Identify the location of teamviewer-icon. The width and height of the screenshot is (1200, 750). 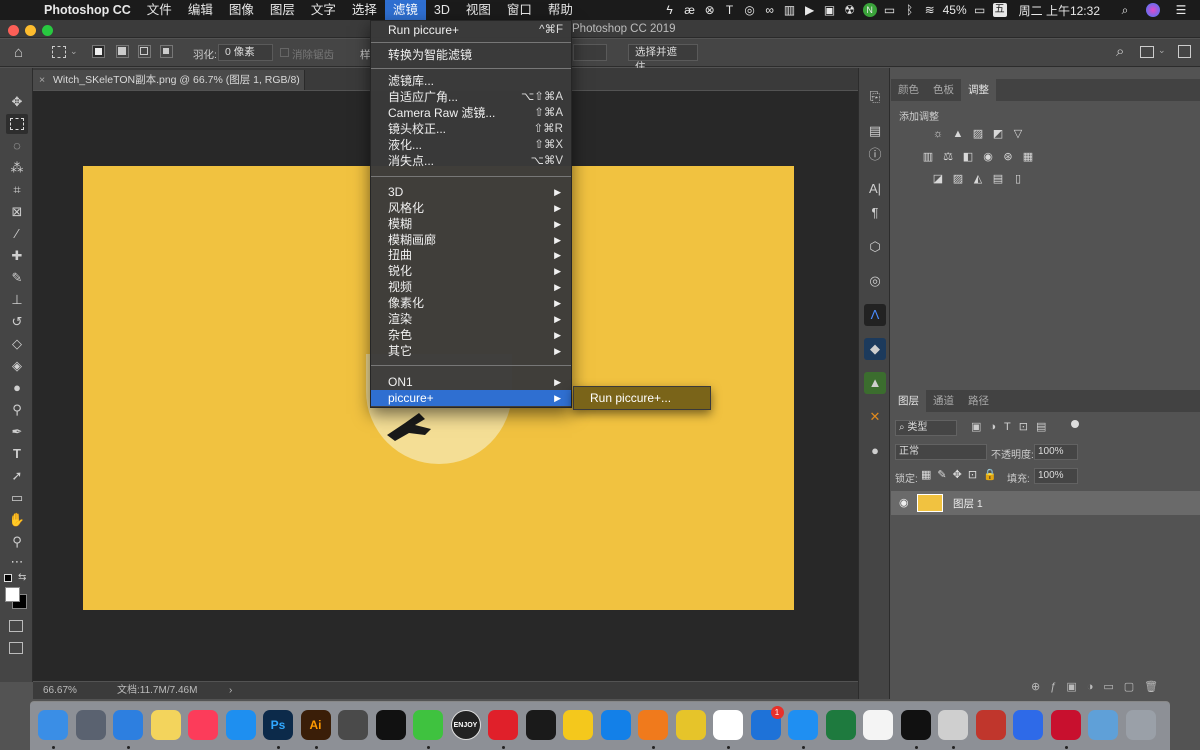
(615, 725).